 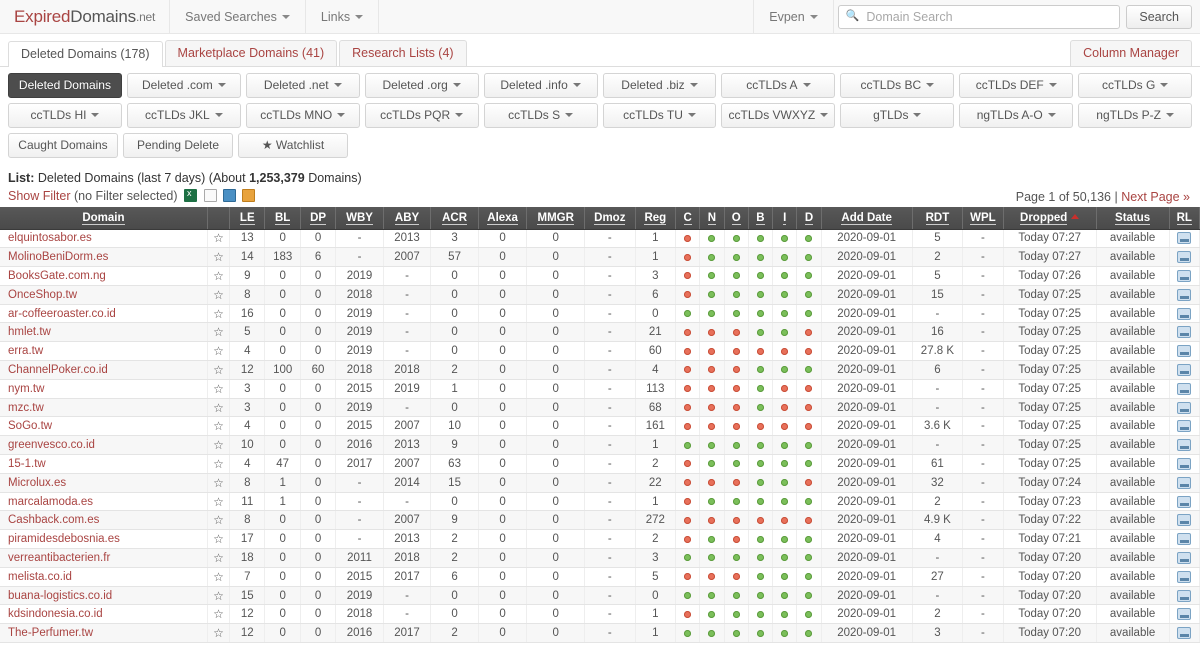 What do you see at coordinates (659, 115) in the screenshot?
I see `tld-button-cctlds-tu: ccTLDs TU` at bounding box center [659, 115].